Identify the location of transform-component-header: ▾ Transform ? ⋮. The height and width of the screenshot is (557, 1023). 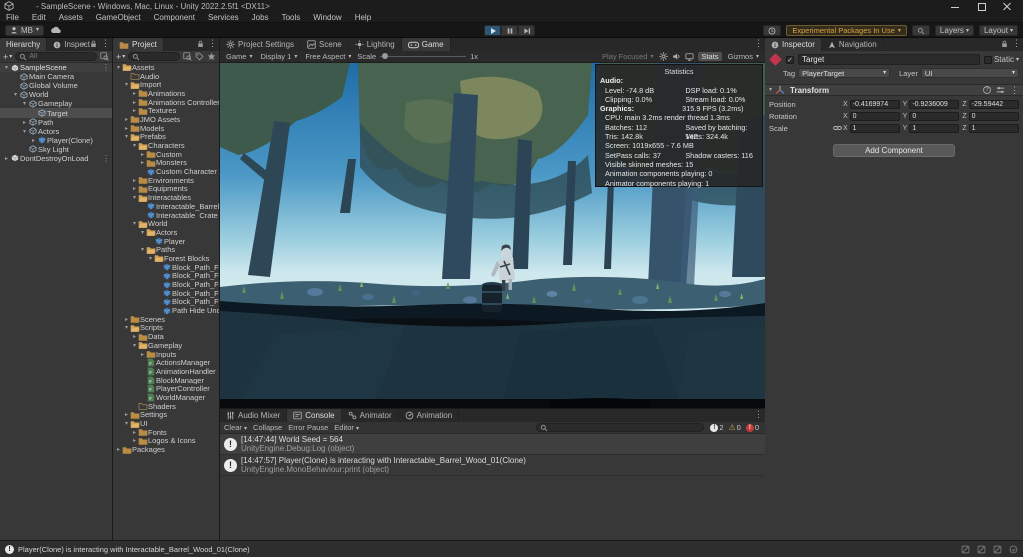
(894, 90).